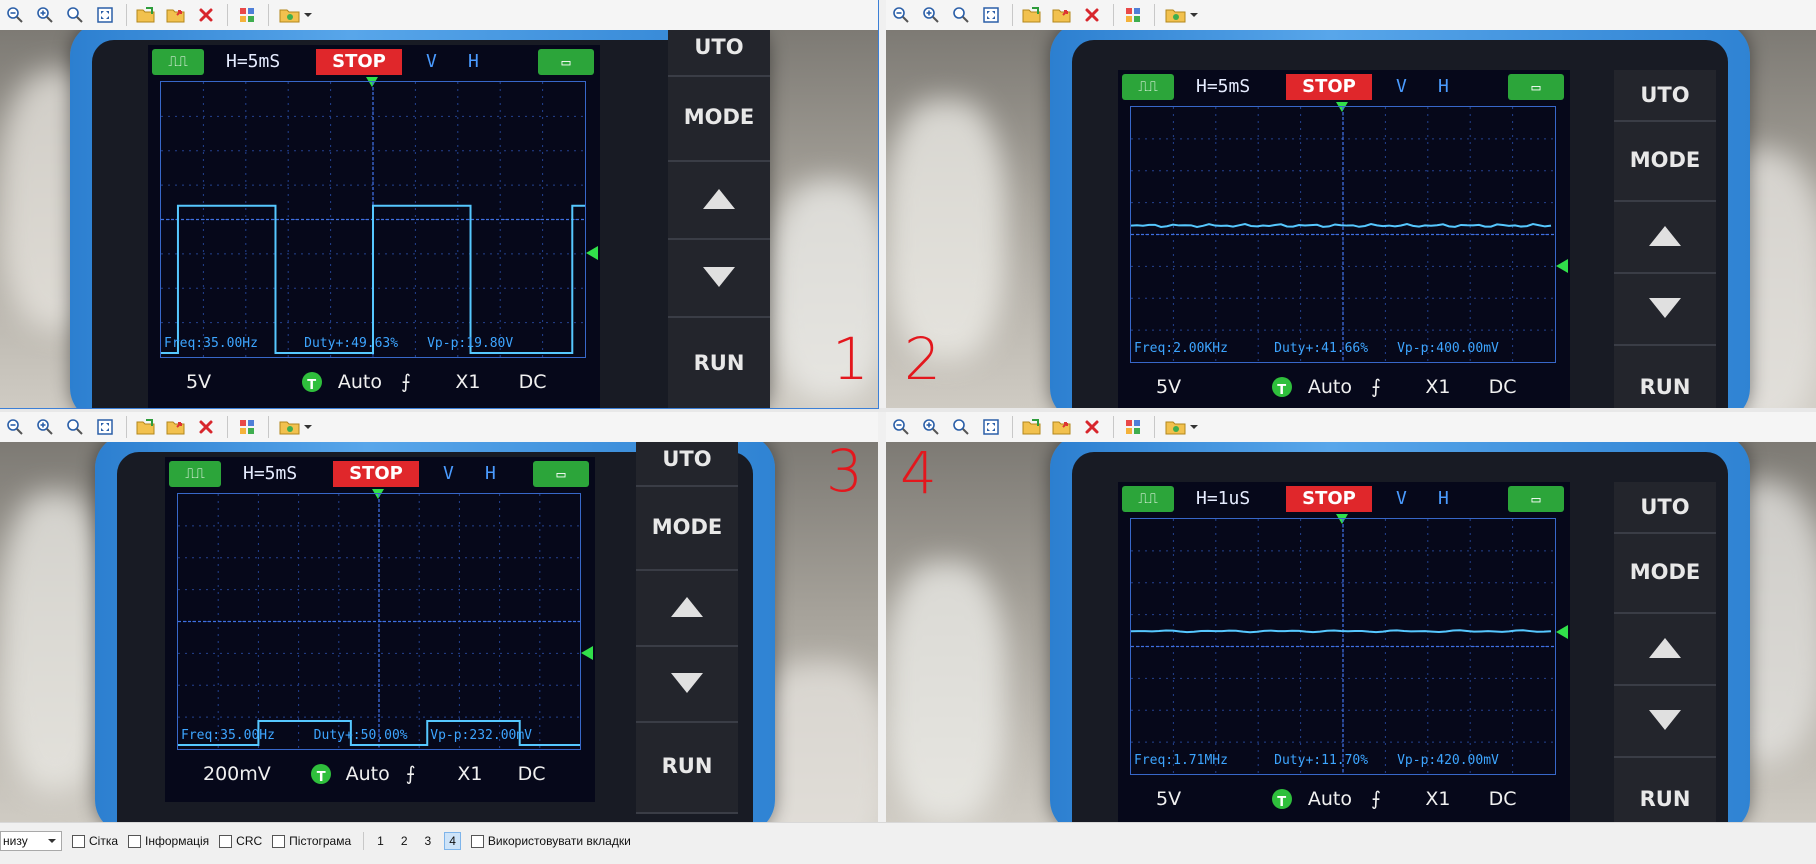 This screenshot has width=1816, height=864. Describe the element at coordinates (1665, 652) in the screenshot. I see `scope-side-panel: UTO MODE RUN` at that location.